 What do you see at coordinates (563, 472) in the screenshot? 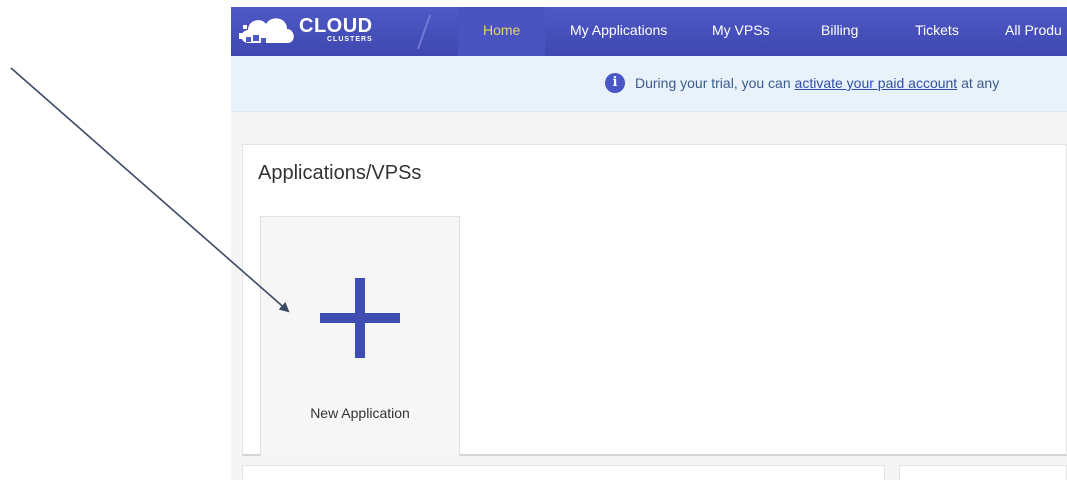
I see `lower-card-left` at bounding box center [563, 472].